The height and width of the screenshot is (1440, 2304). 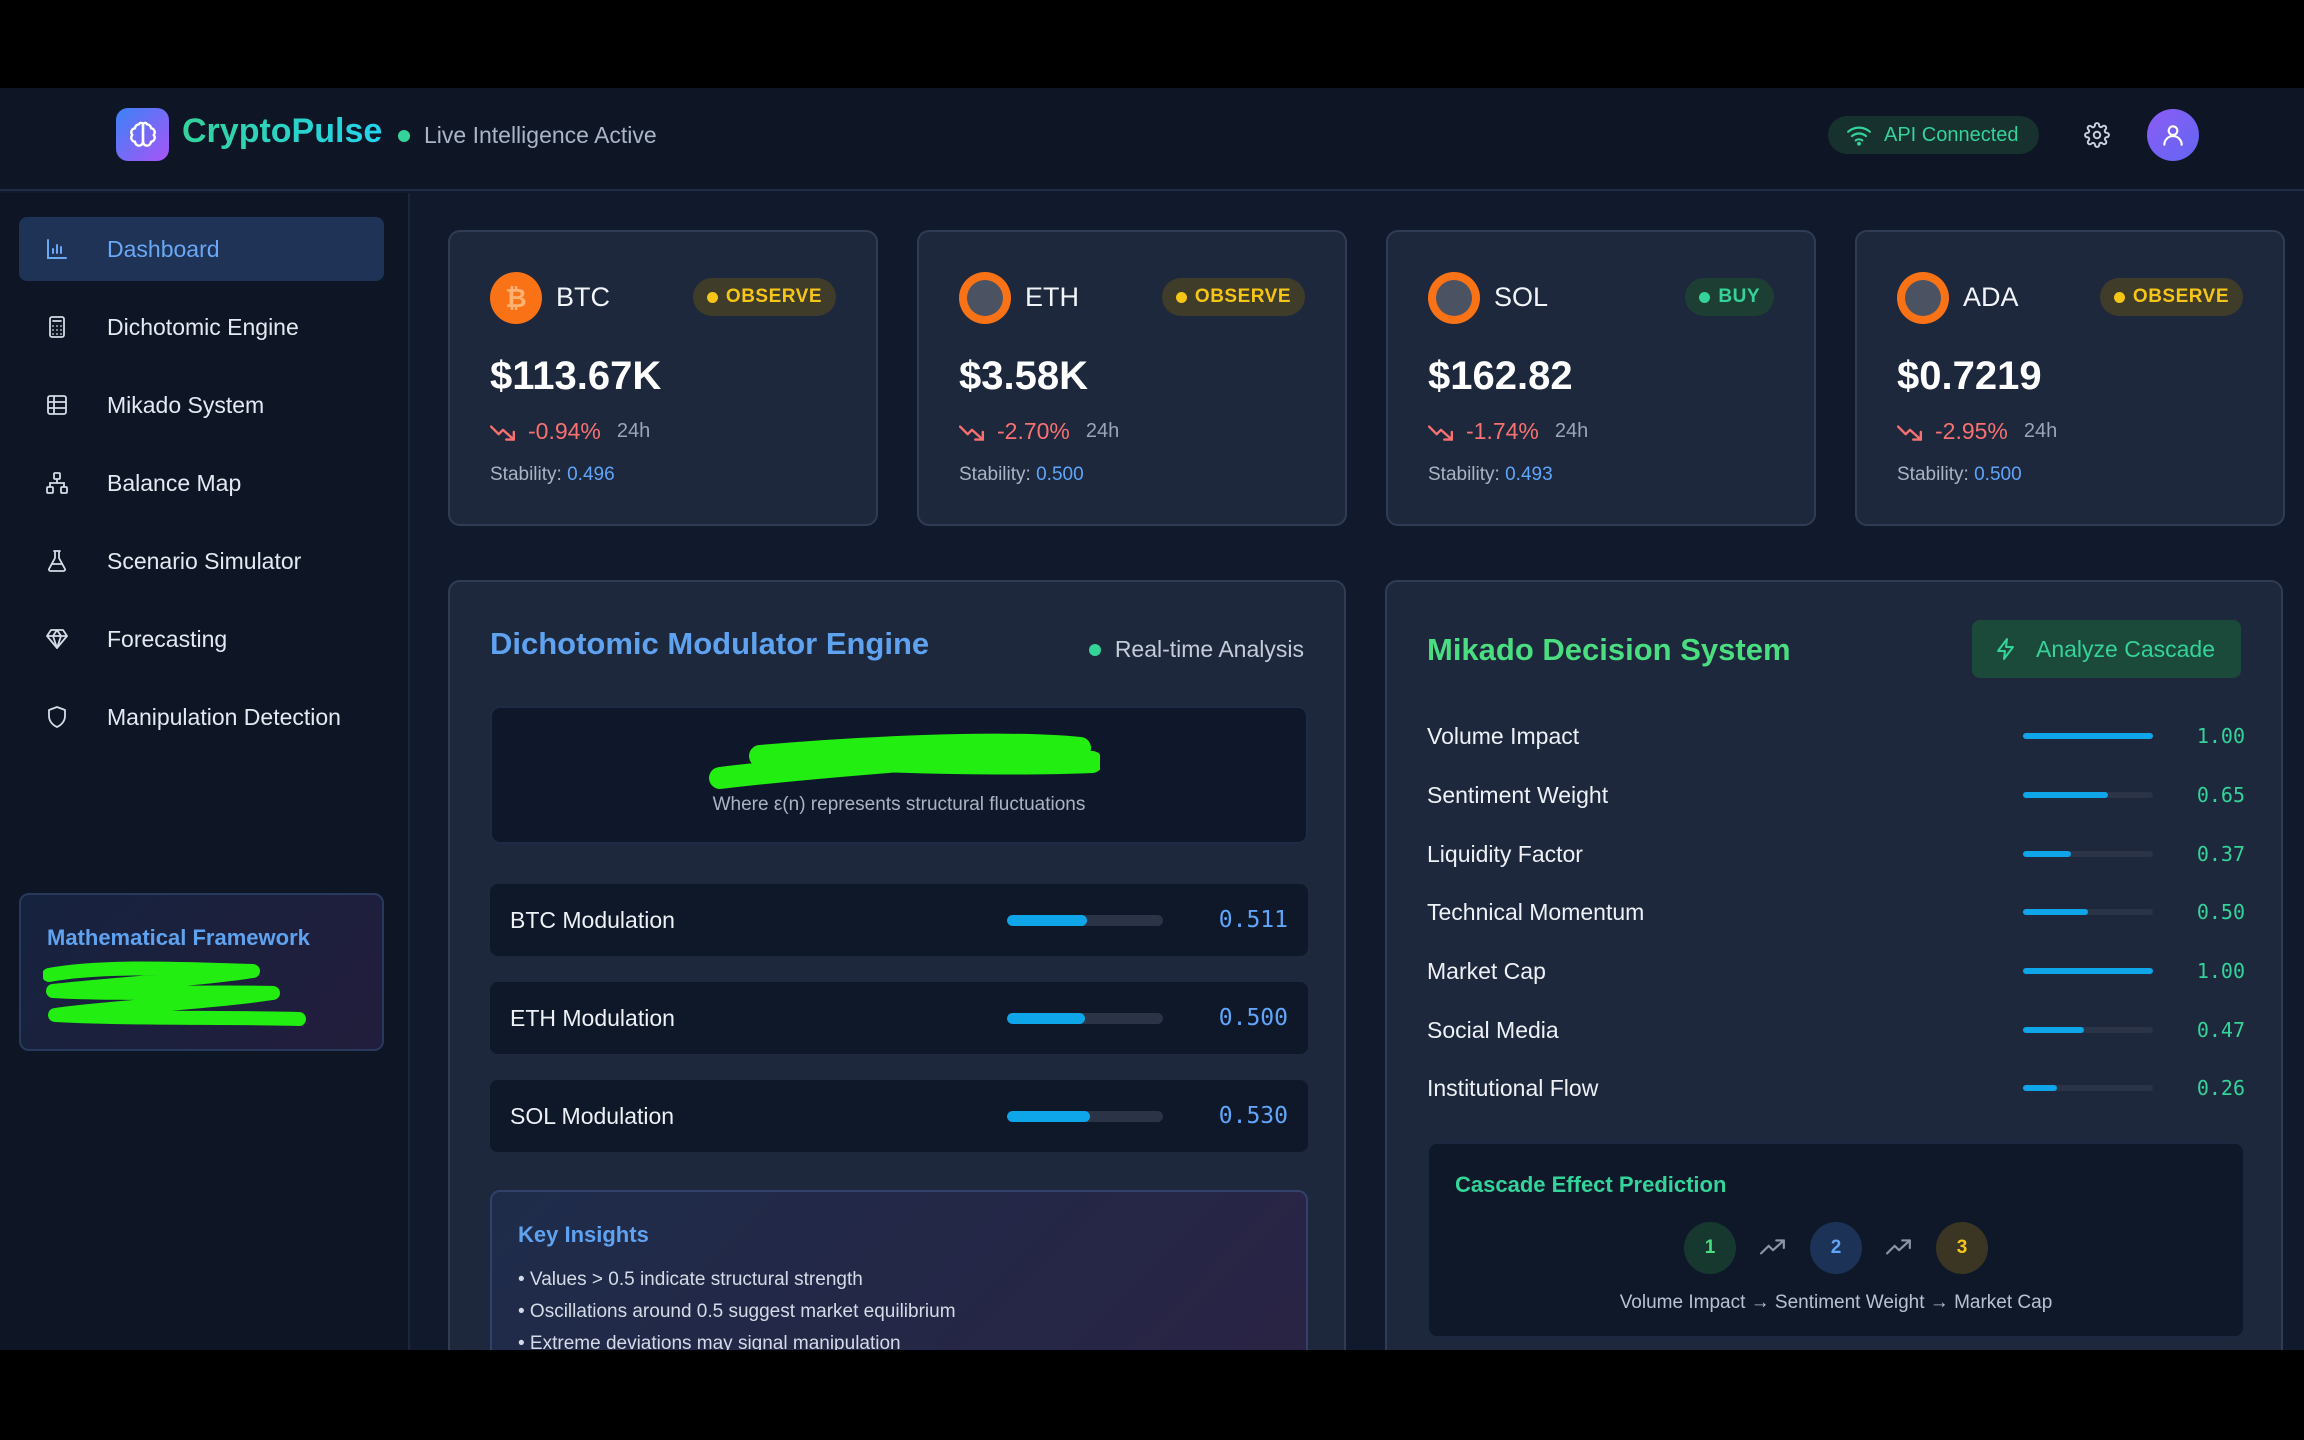 I want to click on modulation-label: ETH Modulation, so click(x=592, y=1017).